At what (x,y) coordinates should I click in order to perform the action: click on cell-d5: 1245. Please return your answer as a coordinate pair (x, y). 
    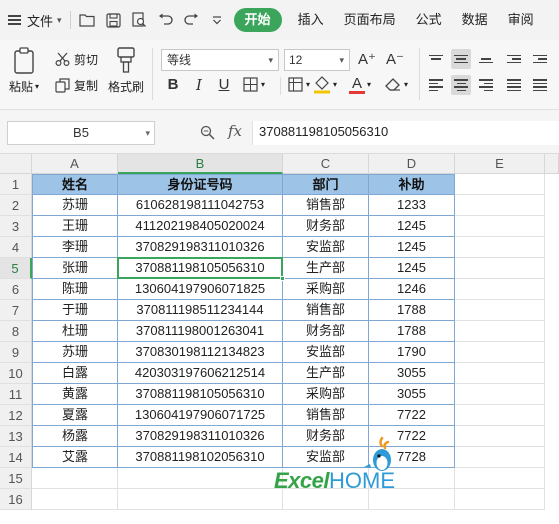
    Looking at the image, I should click on (412, 268).